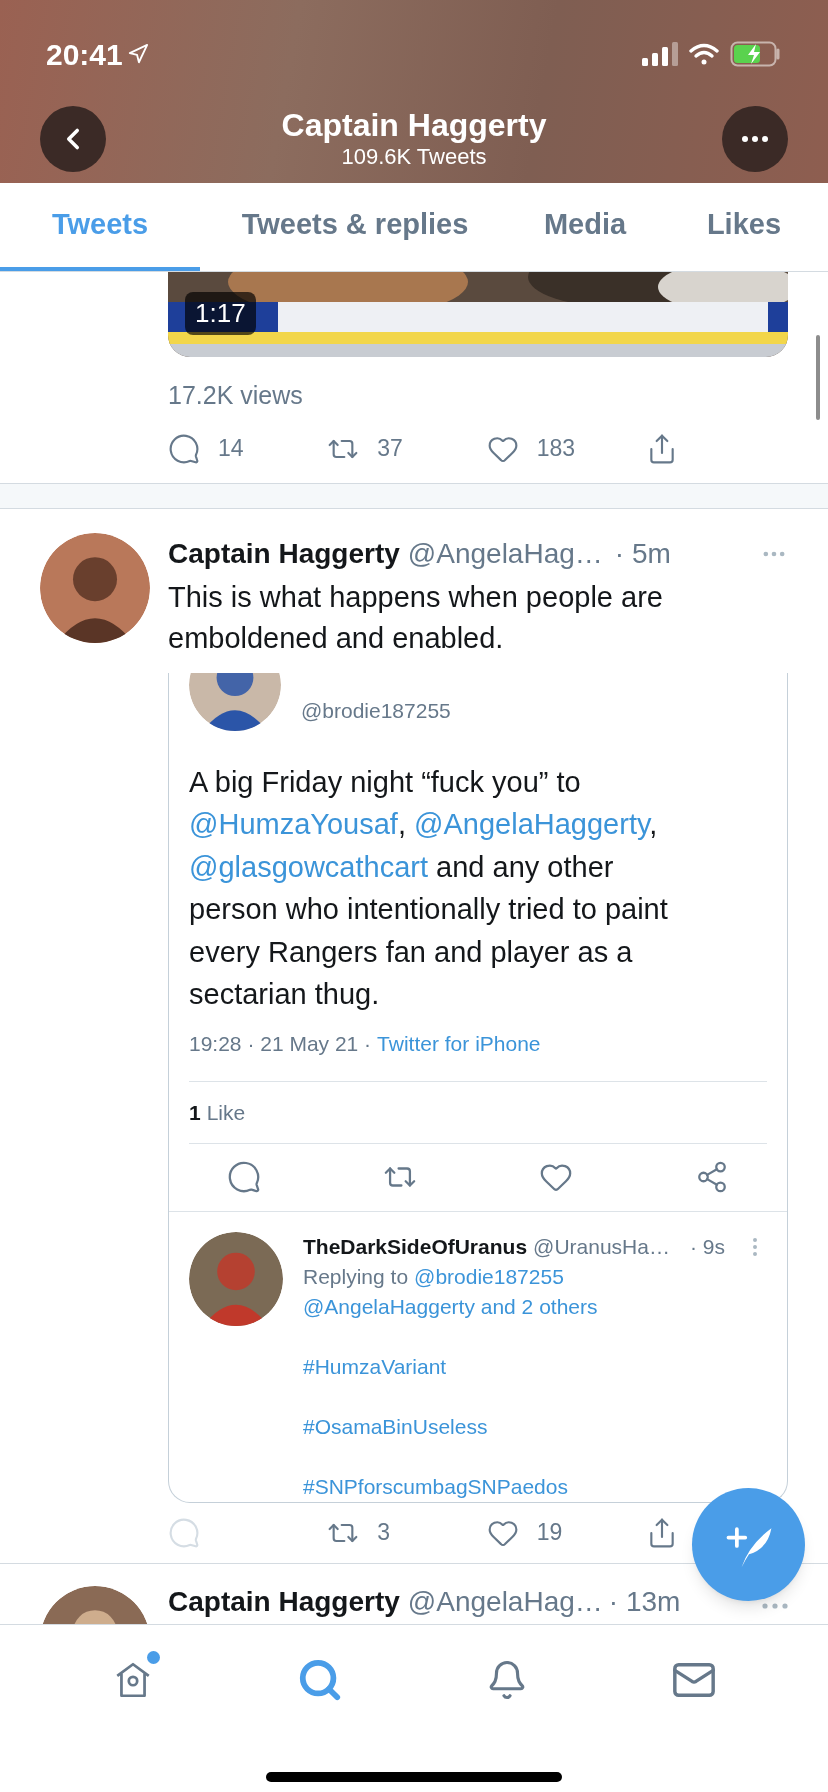 The height and width of the screenshot is (1792, 828). Describe the element at coordinates (415, 1246) in the screenshot. I see `reply-author-name: TheDarkSideOfUranus` at that location.